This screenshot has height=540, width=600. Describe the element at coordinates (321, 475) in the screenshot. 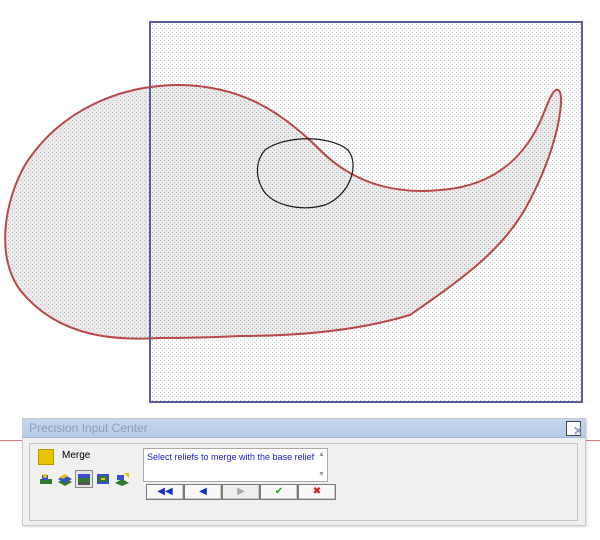

I see `scroll-down-icon: ▼` at that location.